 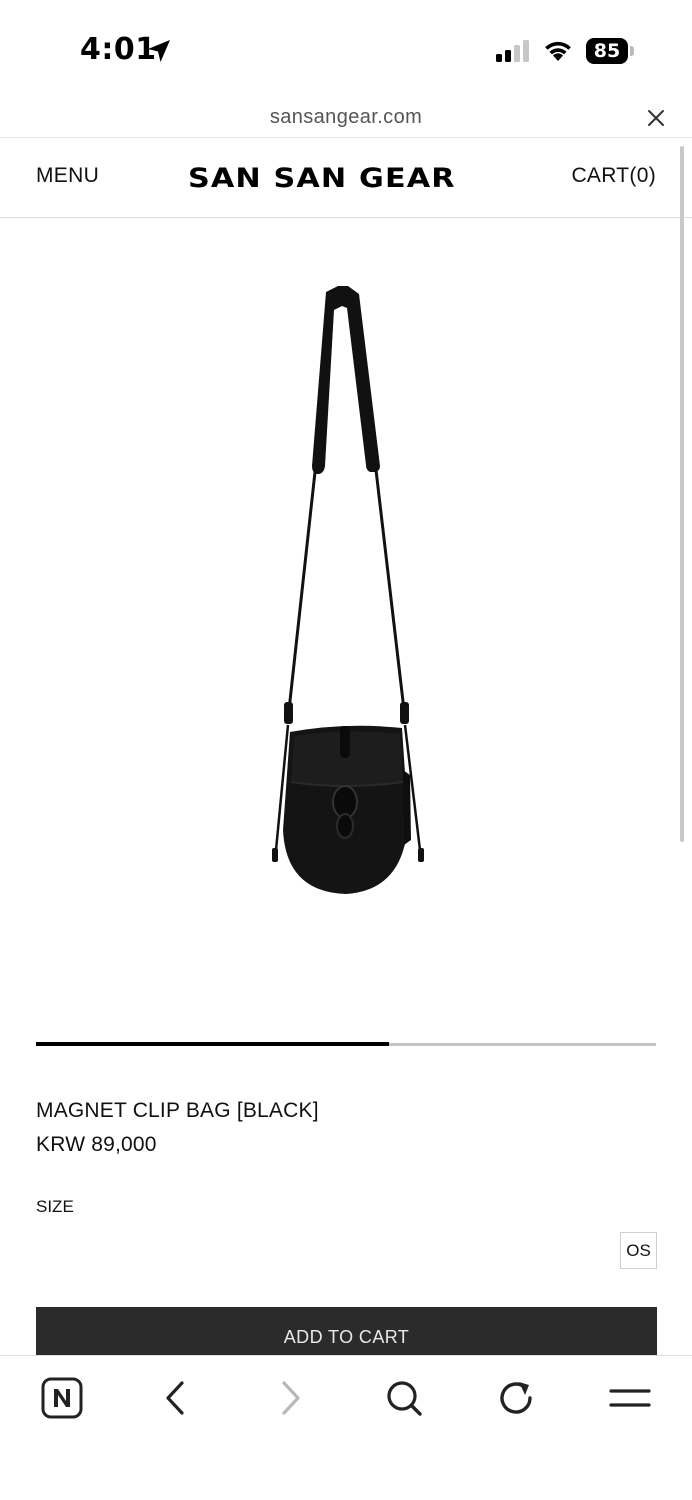 What do you see at coordinates (55, 1206) in the screenshot?
I see `size-label: SIZE` at bounding box center [55, 1206].